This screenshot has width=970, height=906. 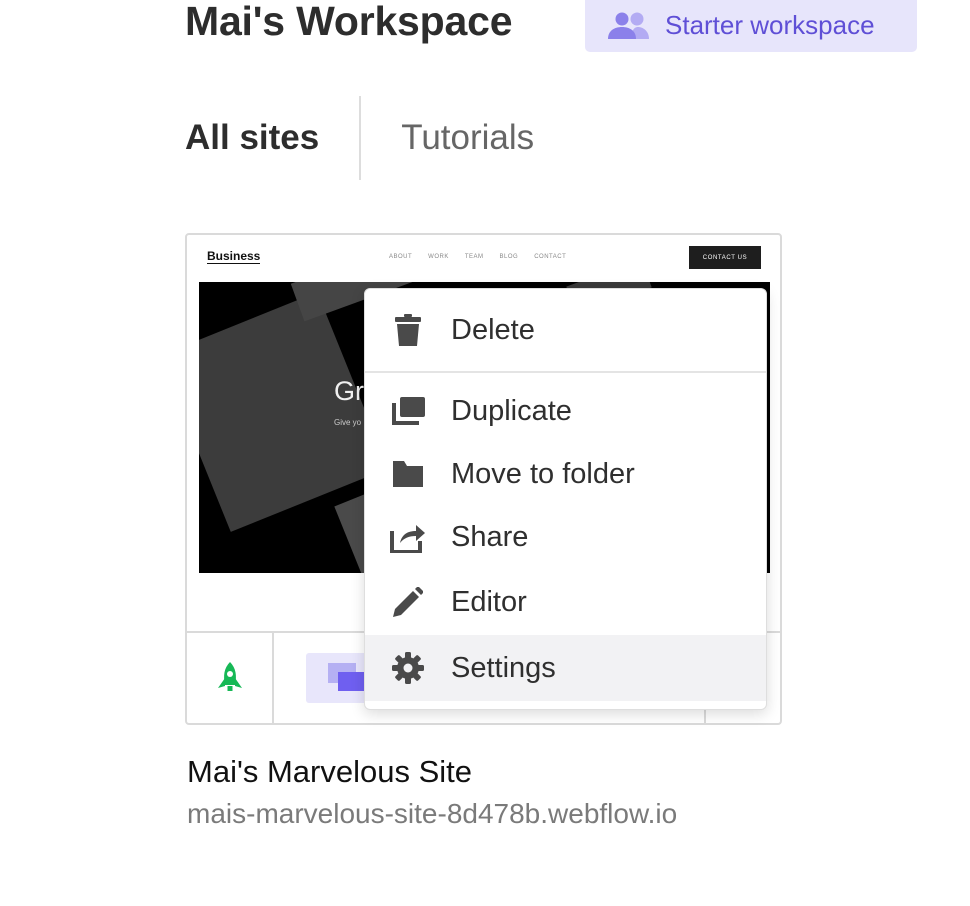 What do you see at coordinates (408, 602) in the screenshot?
I see `pencil-icon` at bounding box center [408, 602].